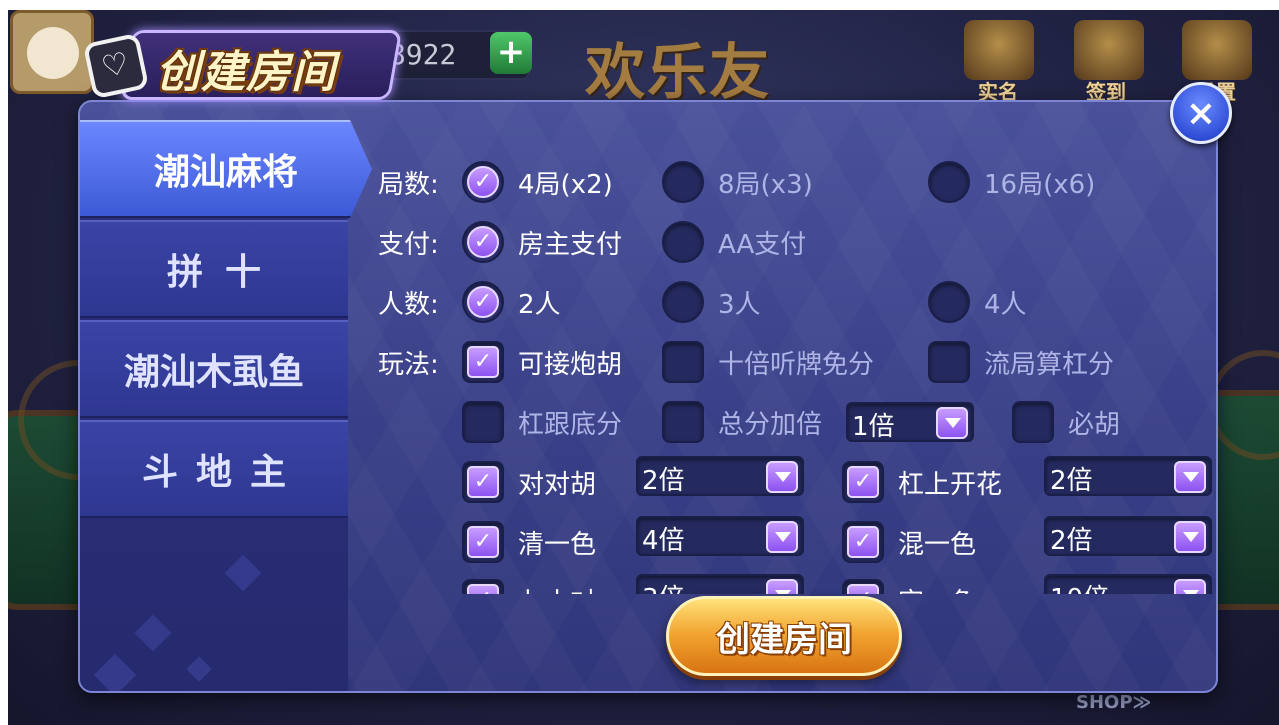 The height and width of the screenshot is (725, 1279). I want to click on rule-qingyise: ✓ 清一色, so click(529, 542).